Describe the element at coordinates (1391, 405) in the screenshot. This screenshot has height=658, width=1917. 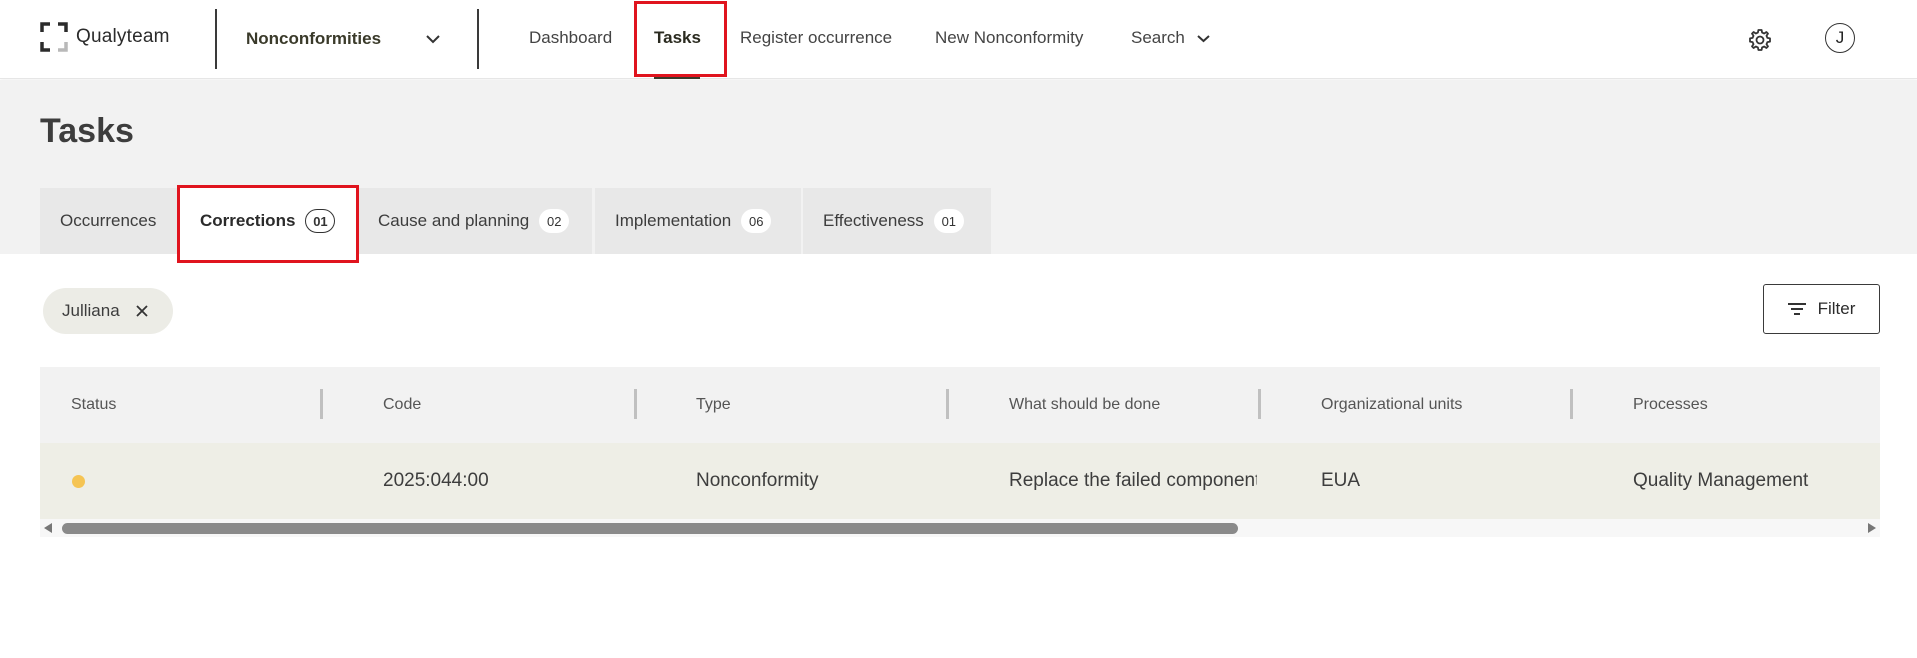
I see `column-header-organizational-units: Organizational units` at that location.